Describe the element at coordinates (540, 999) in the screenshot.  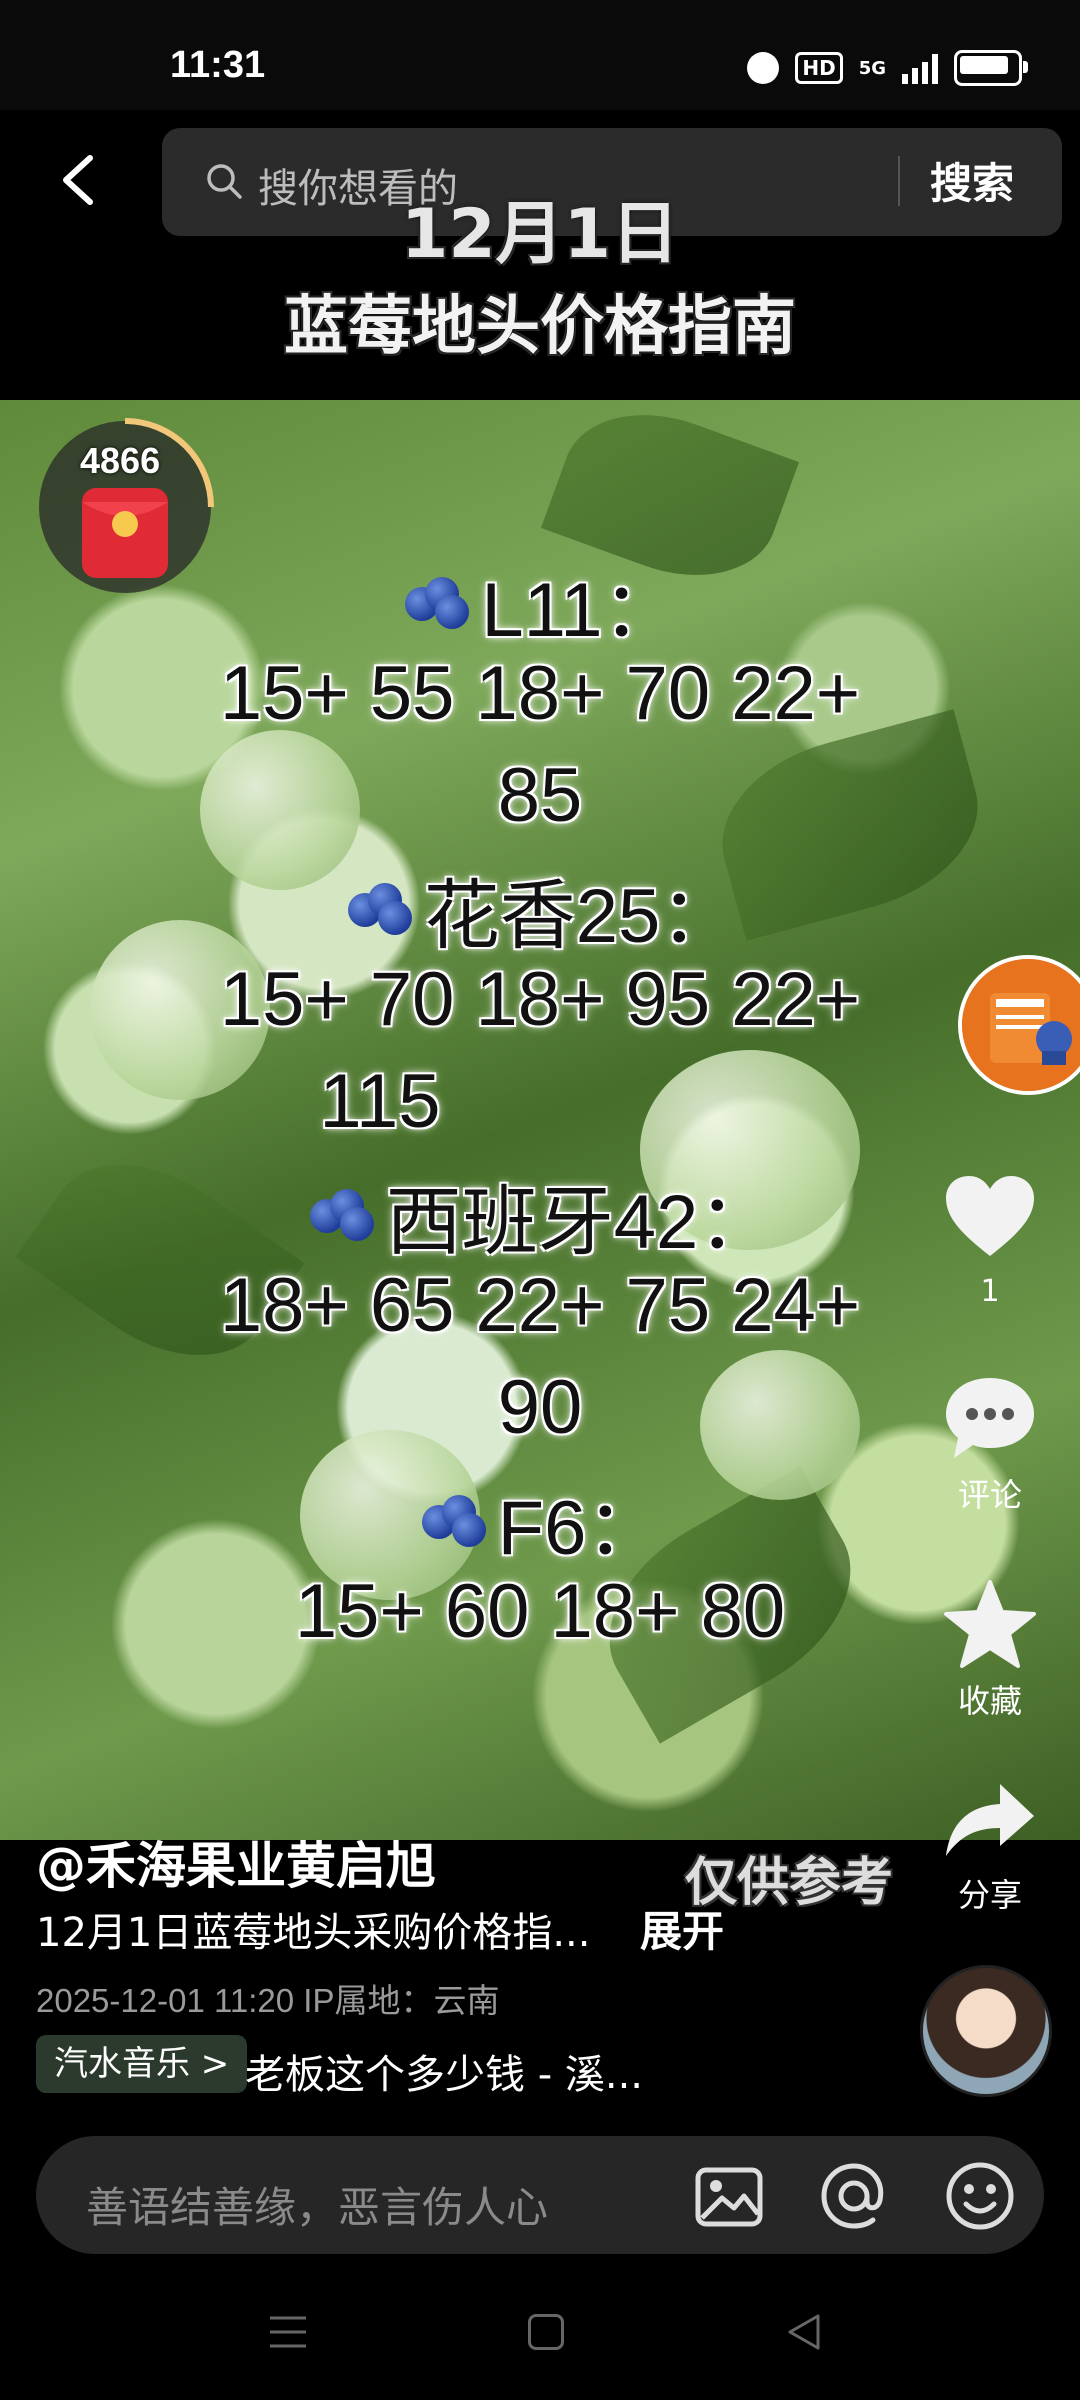
I see `variety-prices: 15+ 70 18+ 95 22+` at that location.